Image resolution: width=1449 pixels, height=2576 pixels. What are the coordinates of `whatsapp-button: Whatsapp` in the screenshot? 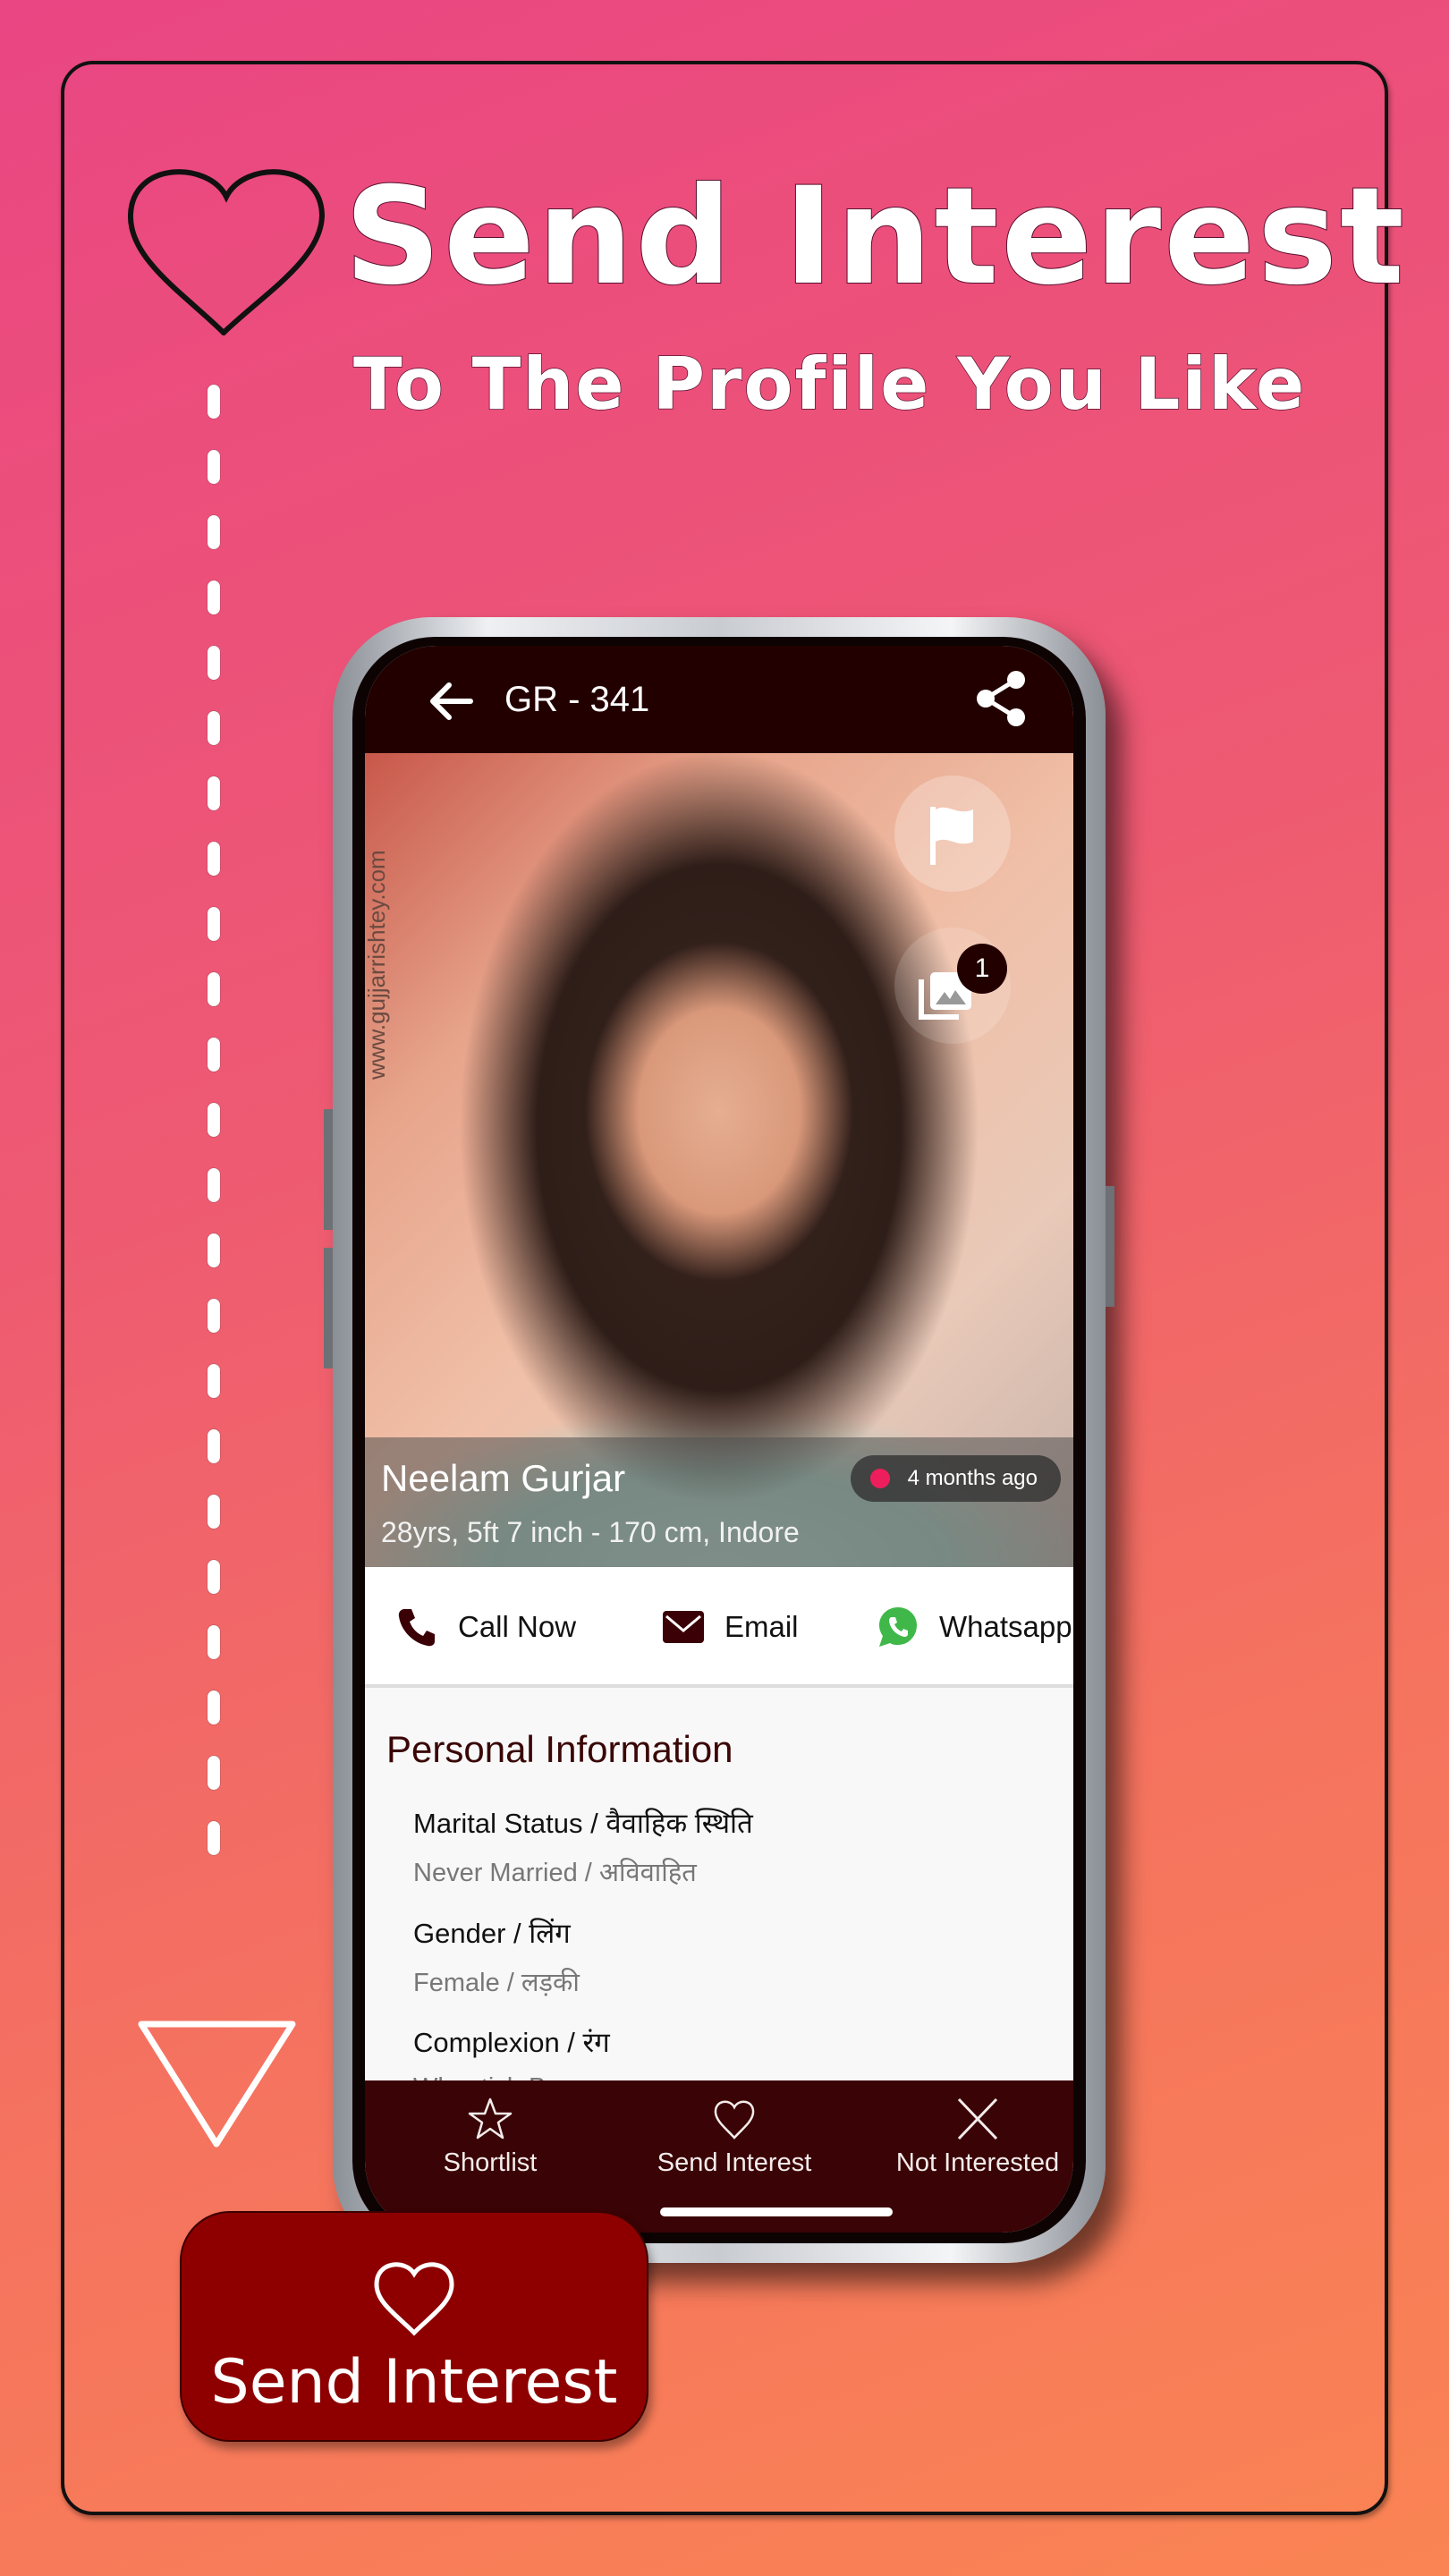 It's located at (974, 1627).